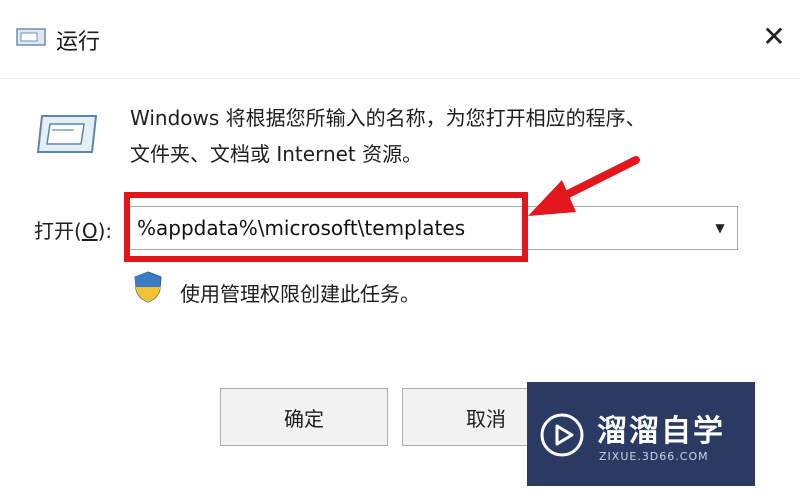 This screenshot has height=500, width=800. I want to click on description-line-2: 文件夹、文档或 Internet 资源。, so click(276, 154).